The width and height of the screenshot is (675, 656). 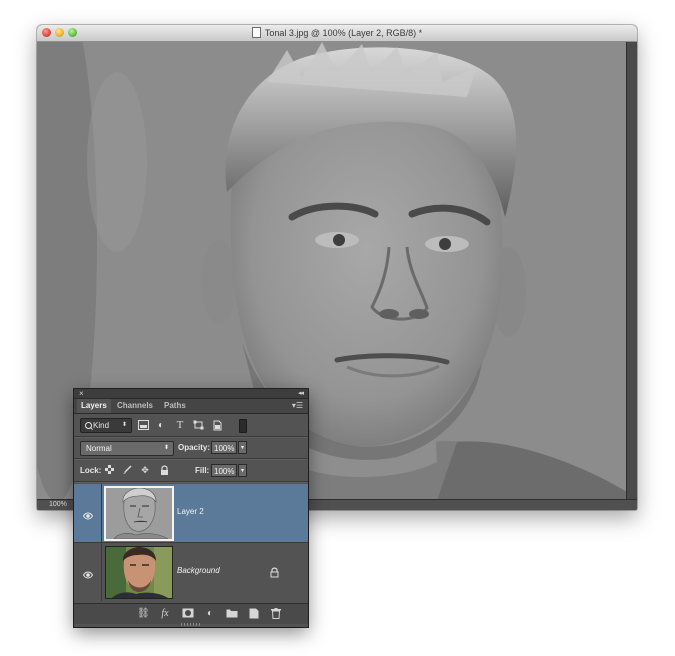 I want to click on layer-locked-icon, so click(x=275, y=571).